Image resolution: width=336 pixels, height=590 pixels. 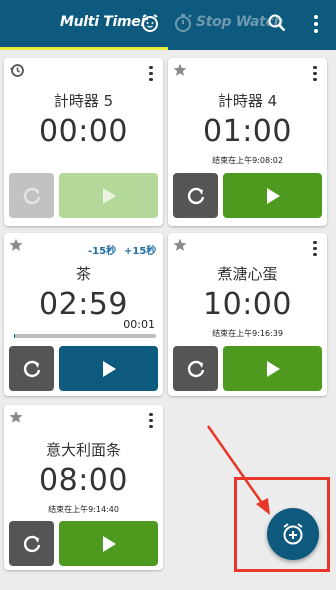 I want to click on add-timer-button, so click(x=293, y=534).